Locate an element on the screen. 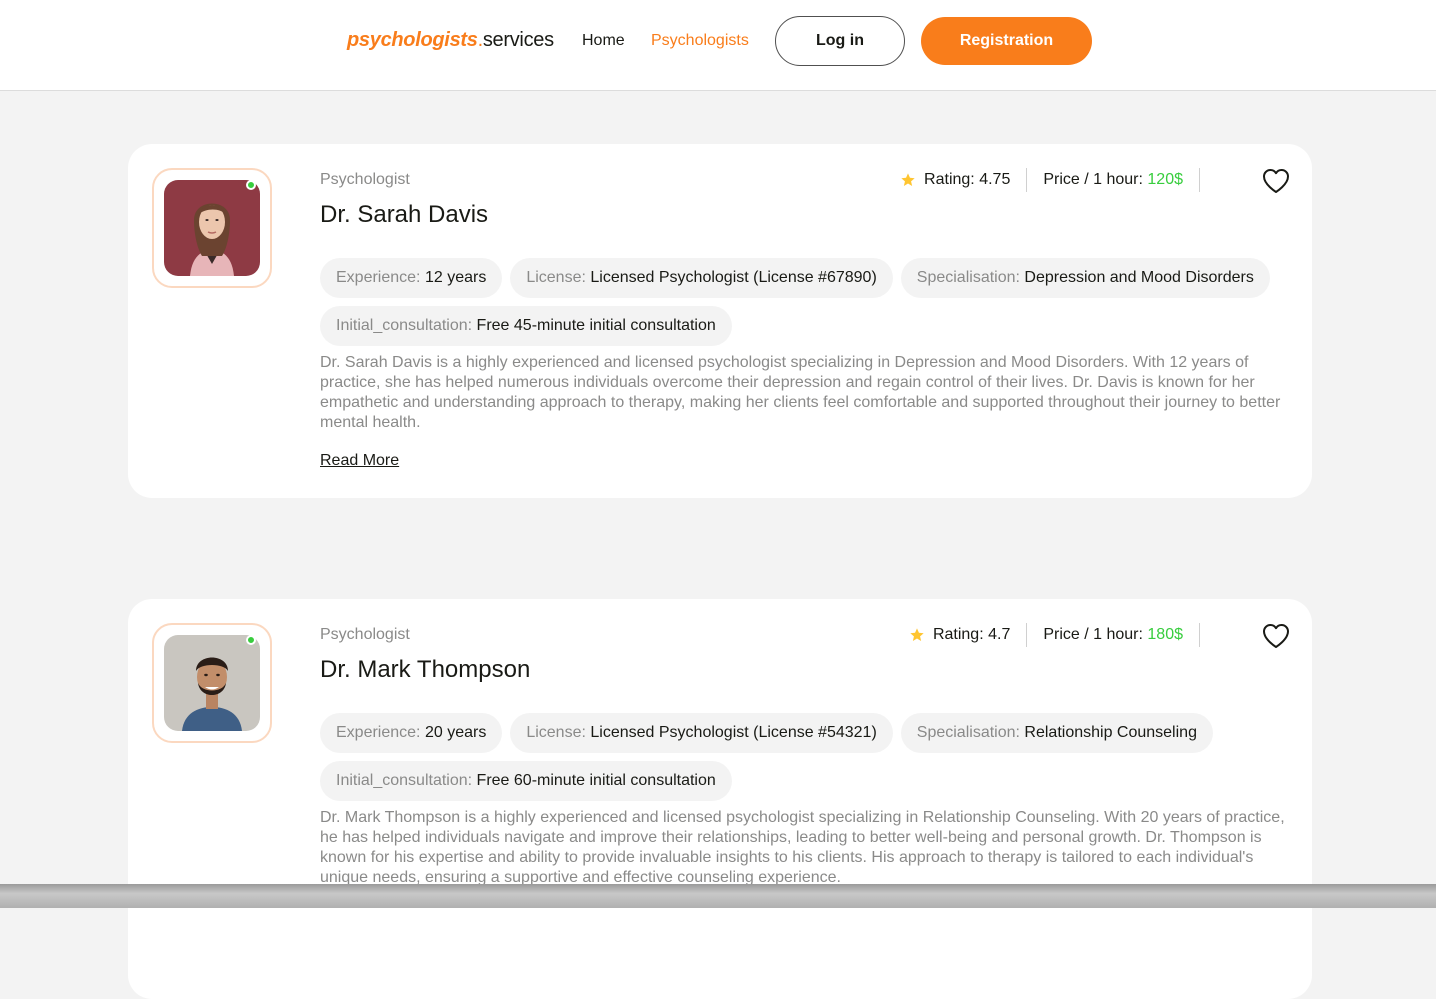 This screenshot has width=1436, height=999. card-stats: Rating: 4.75 Price / 1 hour: 120$ is located at coordinates (1050, 180).